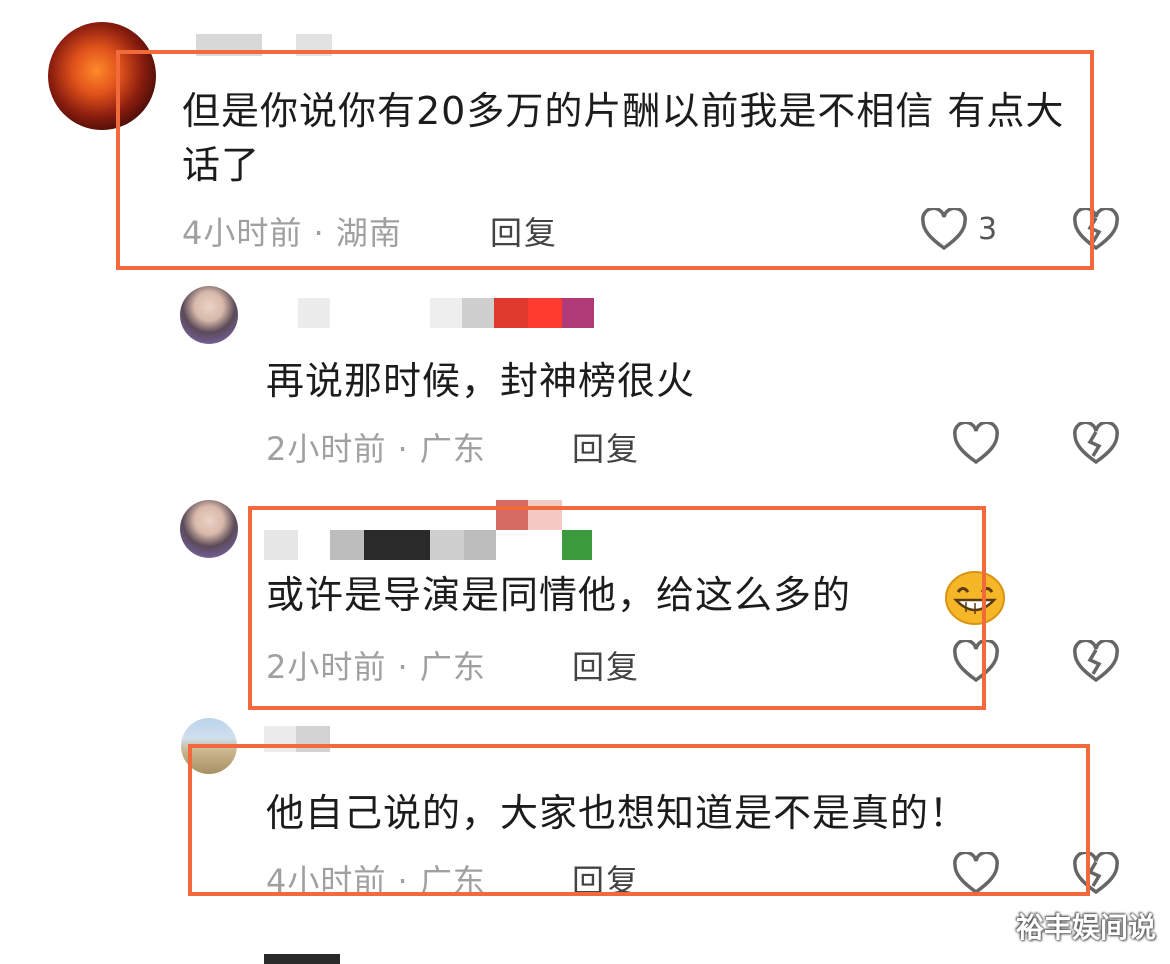 The height and width of the screenshot is (964, 1170). I want to click on watermark: 裕丰娱间说, so click(1085, 927).